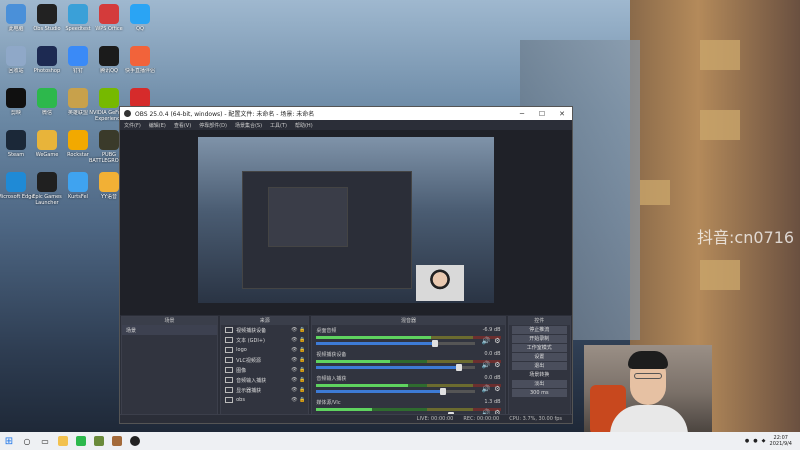 Image resolution: width=800 pixels, height=450 pixels. Describe the element at coordinates (542, 114) in the screenshot. I see `maximize-icon: ☐` at that location.